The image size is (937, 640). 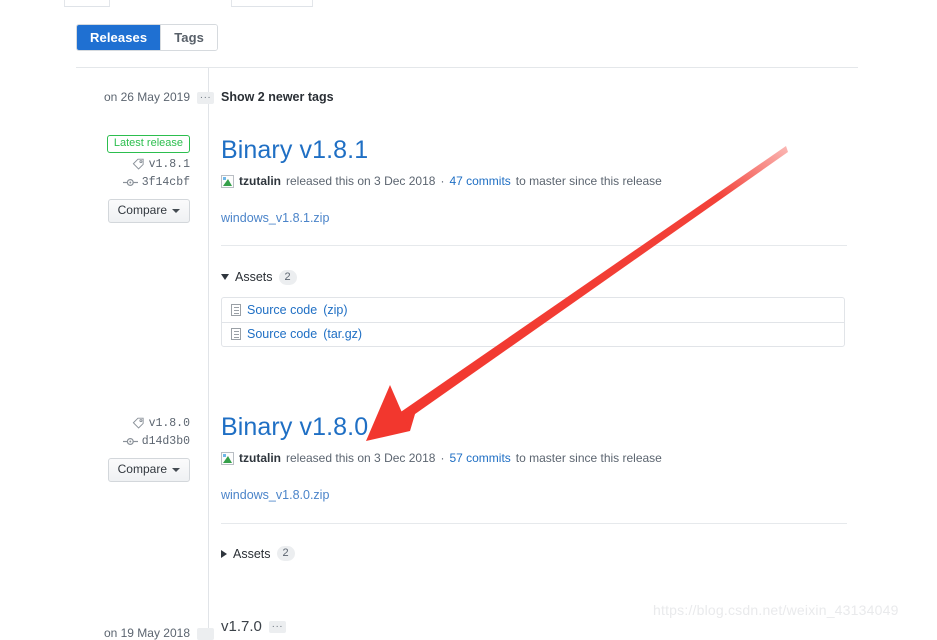 I want to click on list-item: Source code (tar.gz), so click(x=533, y=333).